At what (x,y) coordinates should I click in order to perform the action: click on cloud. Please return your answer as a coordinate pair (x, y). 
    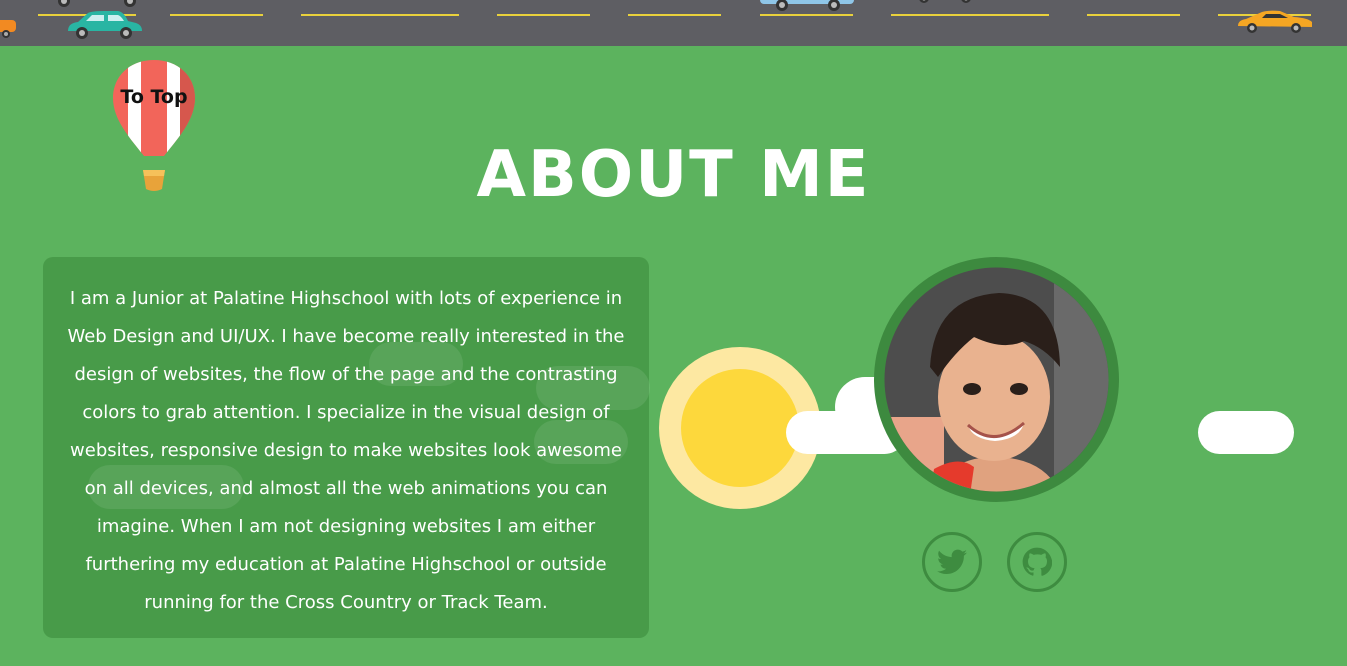
    Looking at the image, I should click on (1246, 432).